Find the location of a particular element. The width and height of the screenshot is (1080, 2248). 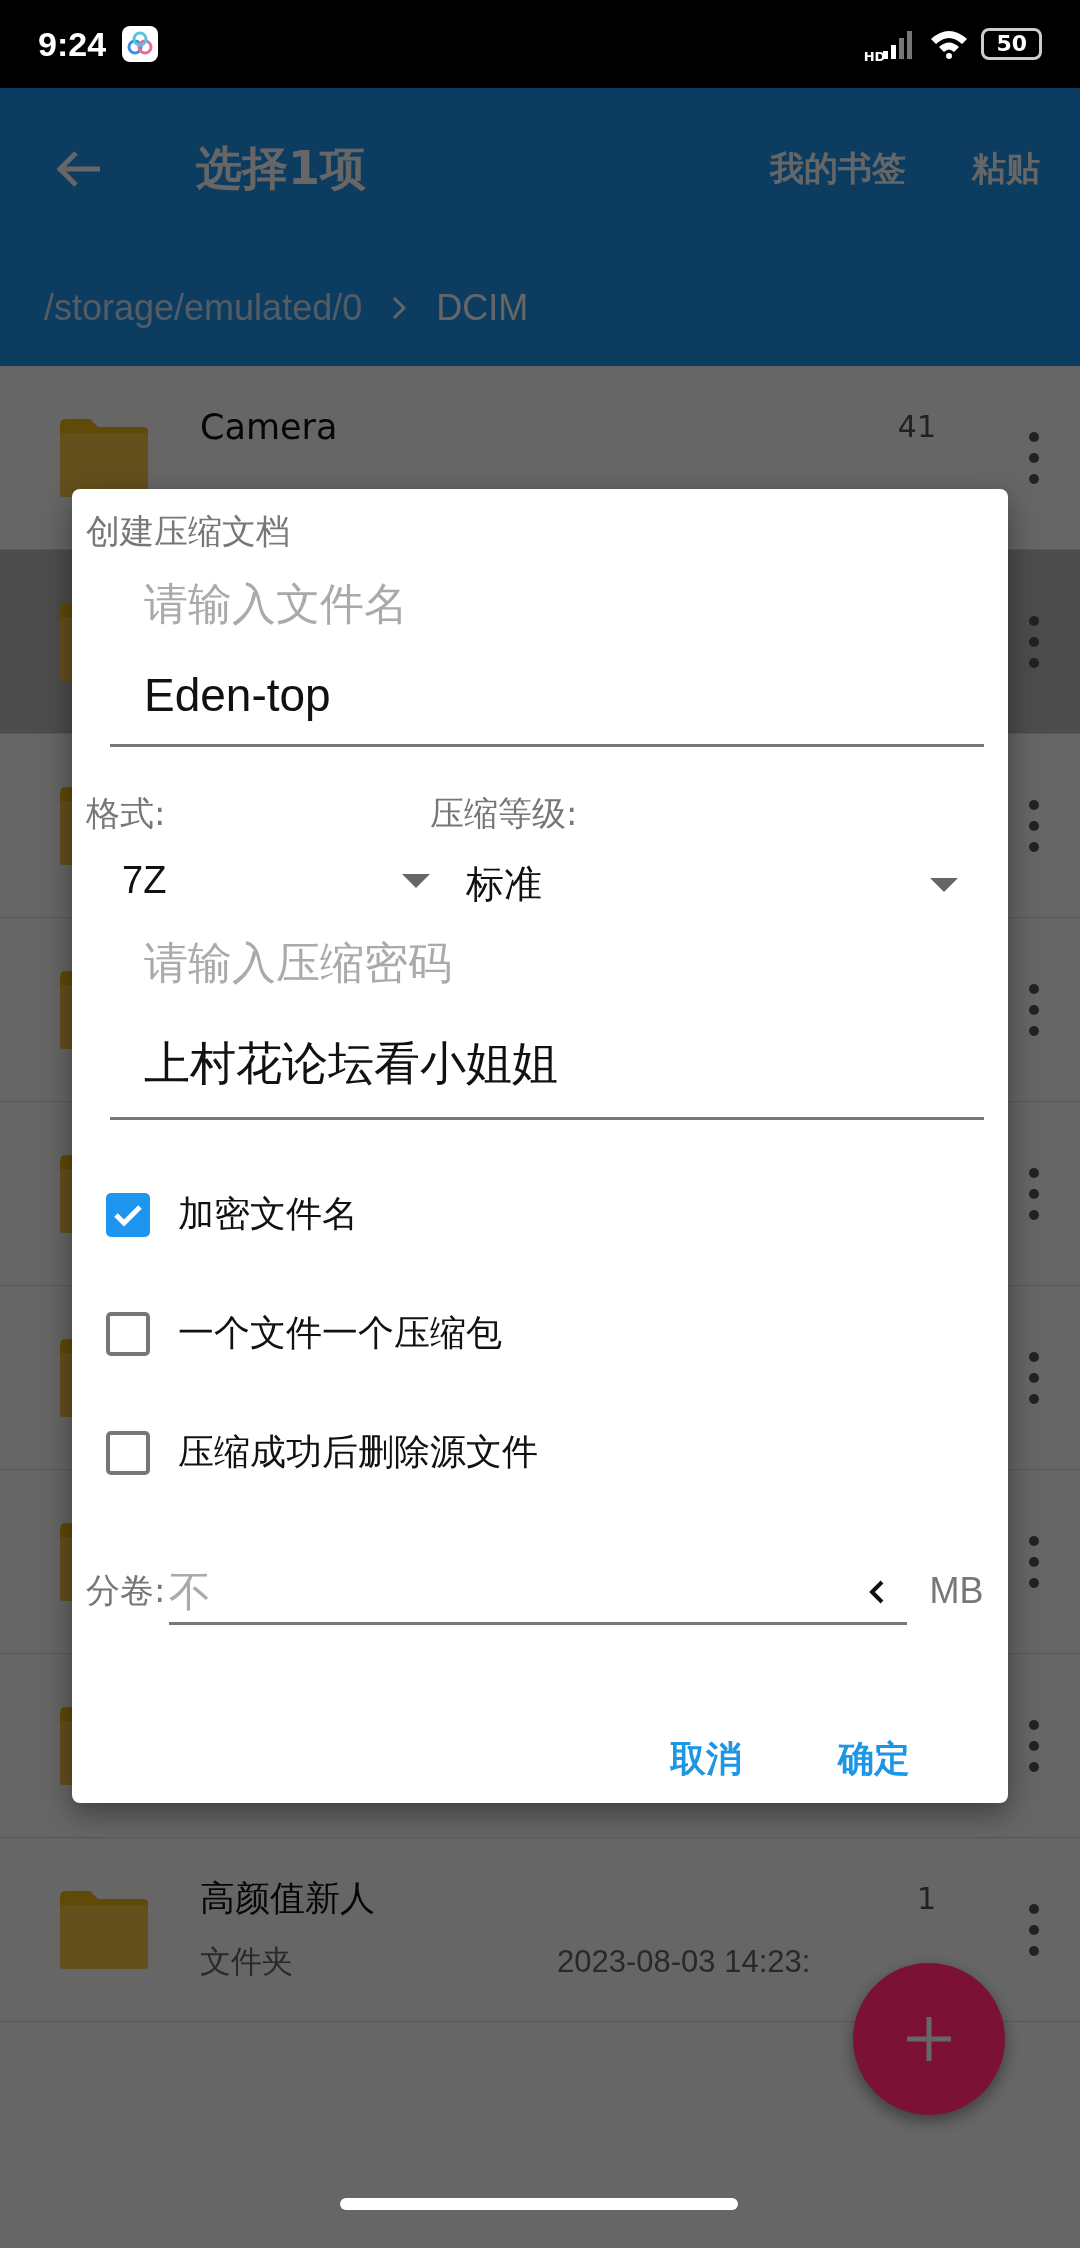

level-dropdown: 标准 is located at coordinates (694, 873).